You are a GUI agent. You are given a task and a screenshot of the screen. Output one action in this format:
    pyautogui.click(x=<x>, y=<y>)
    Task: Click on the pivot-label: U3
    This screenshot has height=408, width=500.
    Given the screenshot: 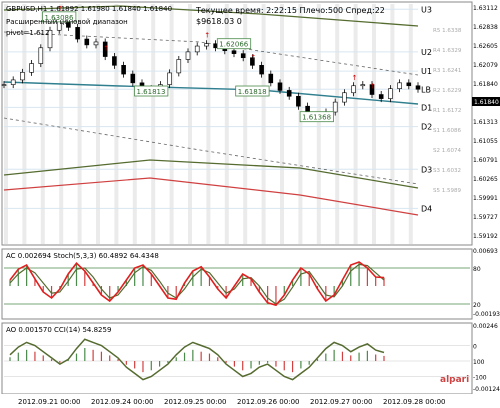 What is the action you would take?
    pyautogui.click(x=426, y=9)
    